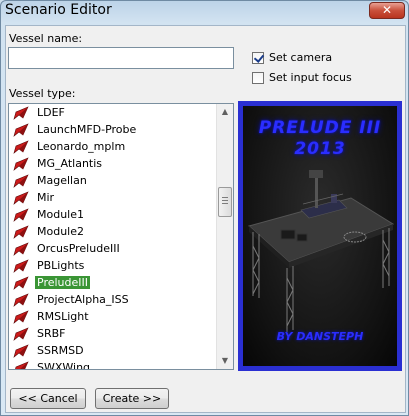 This screenshot has width=409, height=416. What do you see at coordinates (63, 316) in the screenshot?
I see `list-item-label: RMSLight` at bounding box center [63, 316].